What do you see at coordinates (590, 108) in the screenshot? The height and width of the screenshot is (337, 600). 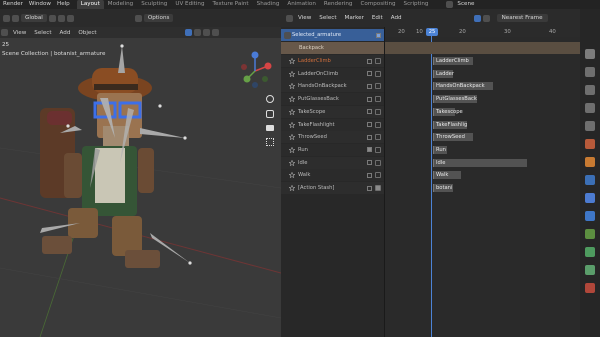 I see `view-layer-icon` at bounding box center [590, 108].